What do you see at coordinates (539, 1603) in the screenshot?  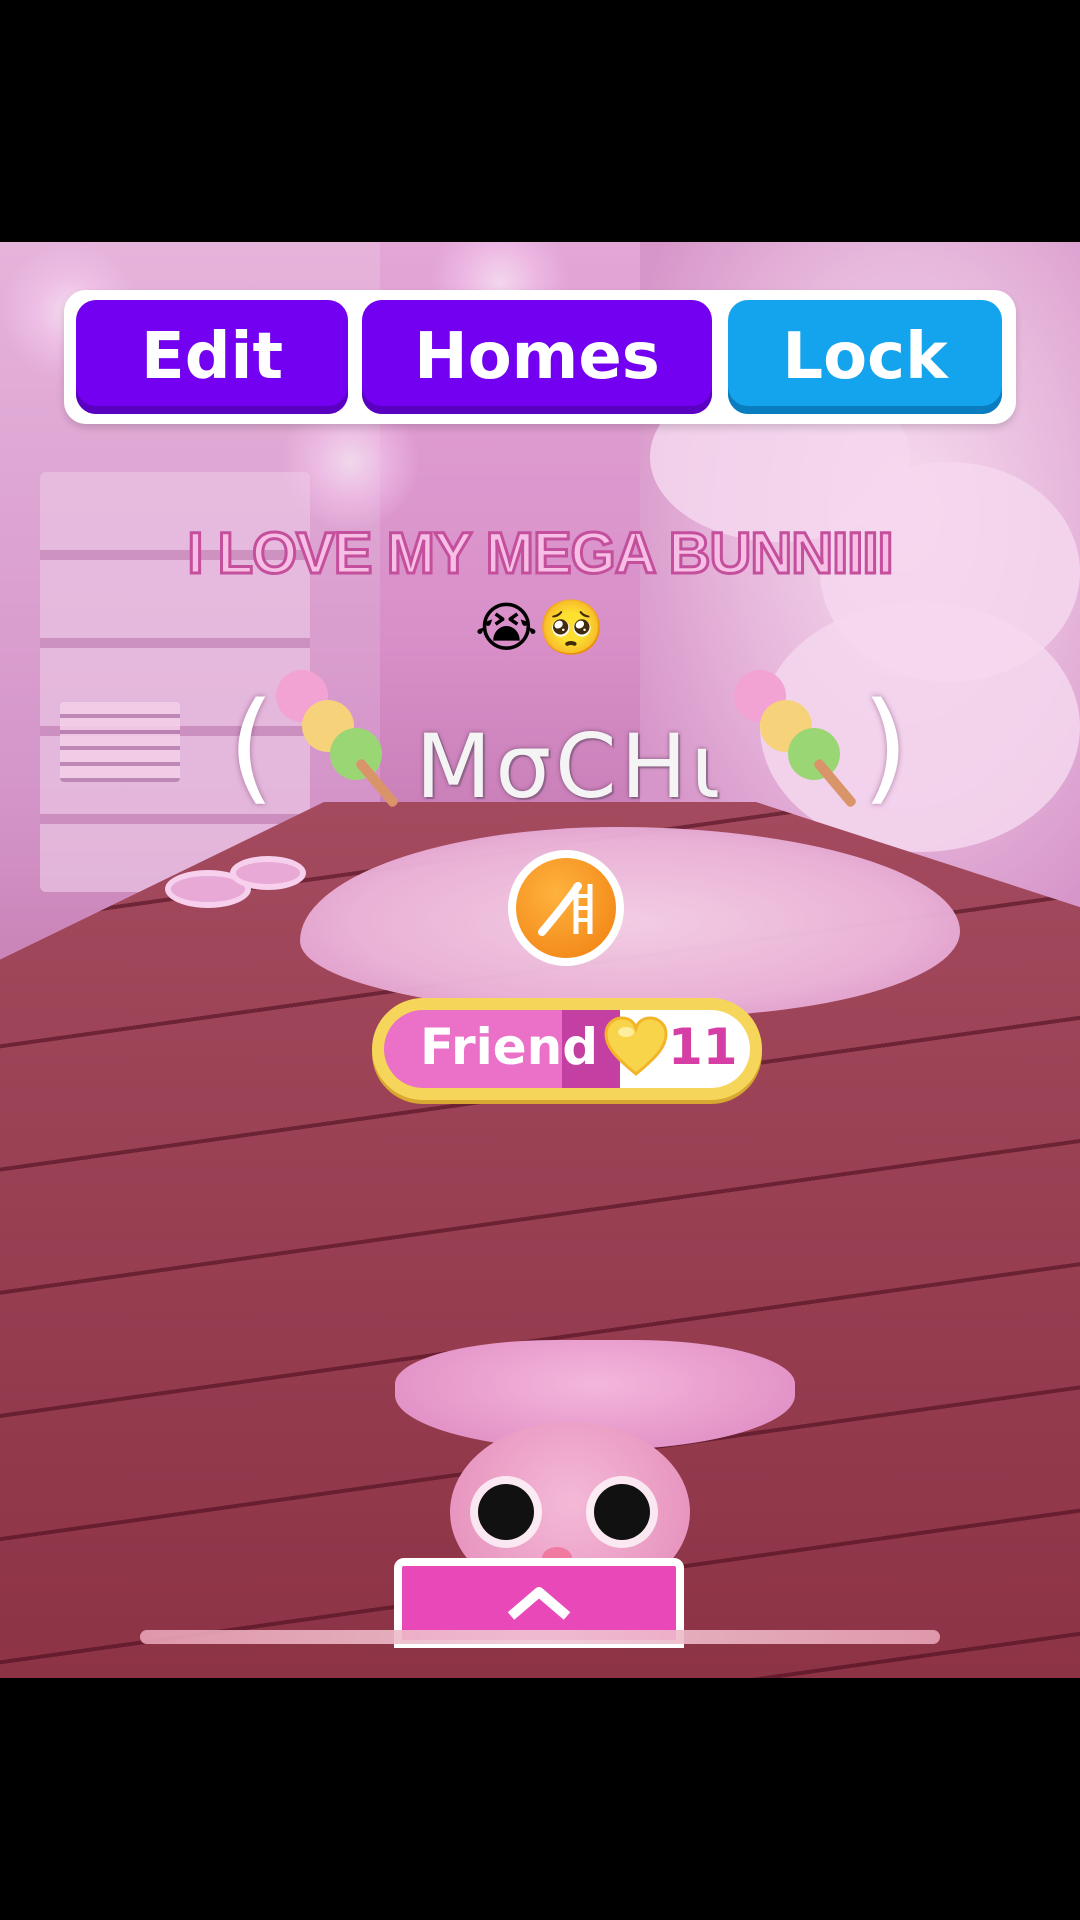 I see `chevron-up-icon` at bounding box center [539, 1603].